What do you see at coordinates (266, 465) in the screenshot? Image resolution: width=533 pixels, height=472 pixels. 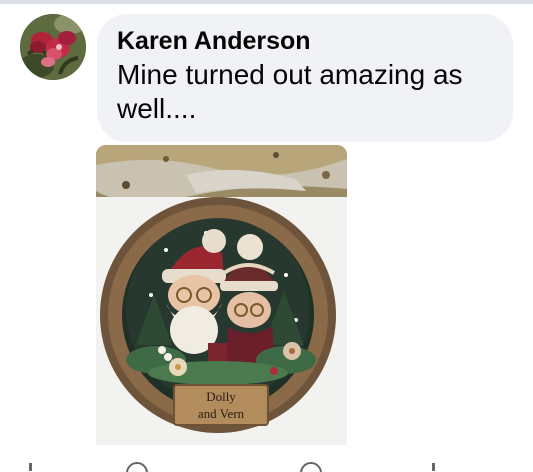 I see `bottom-action-row` at bounding box center [266, 465].